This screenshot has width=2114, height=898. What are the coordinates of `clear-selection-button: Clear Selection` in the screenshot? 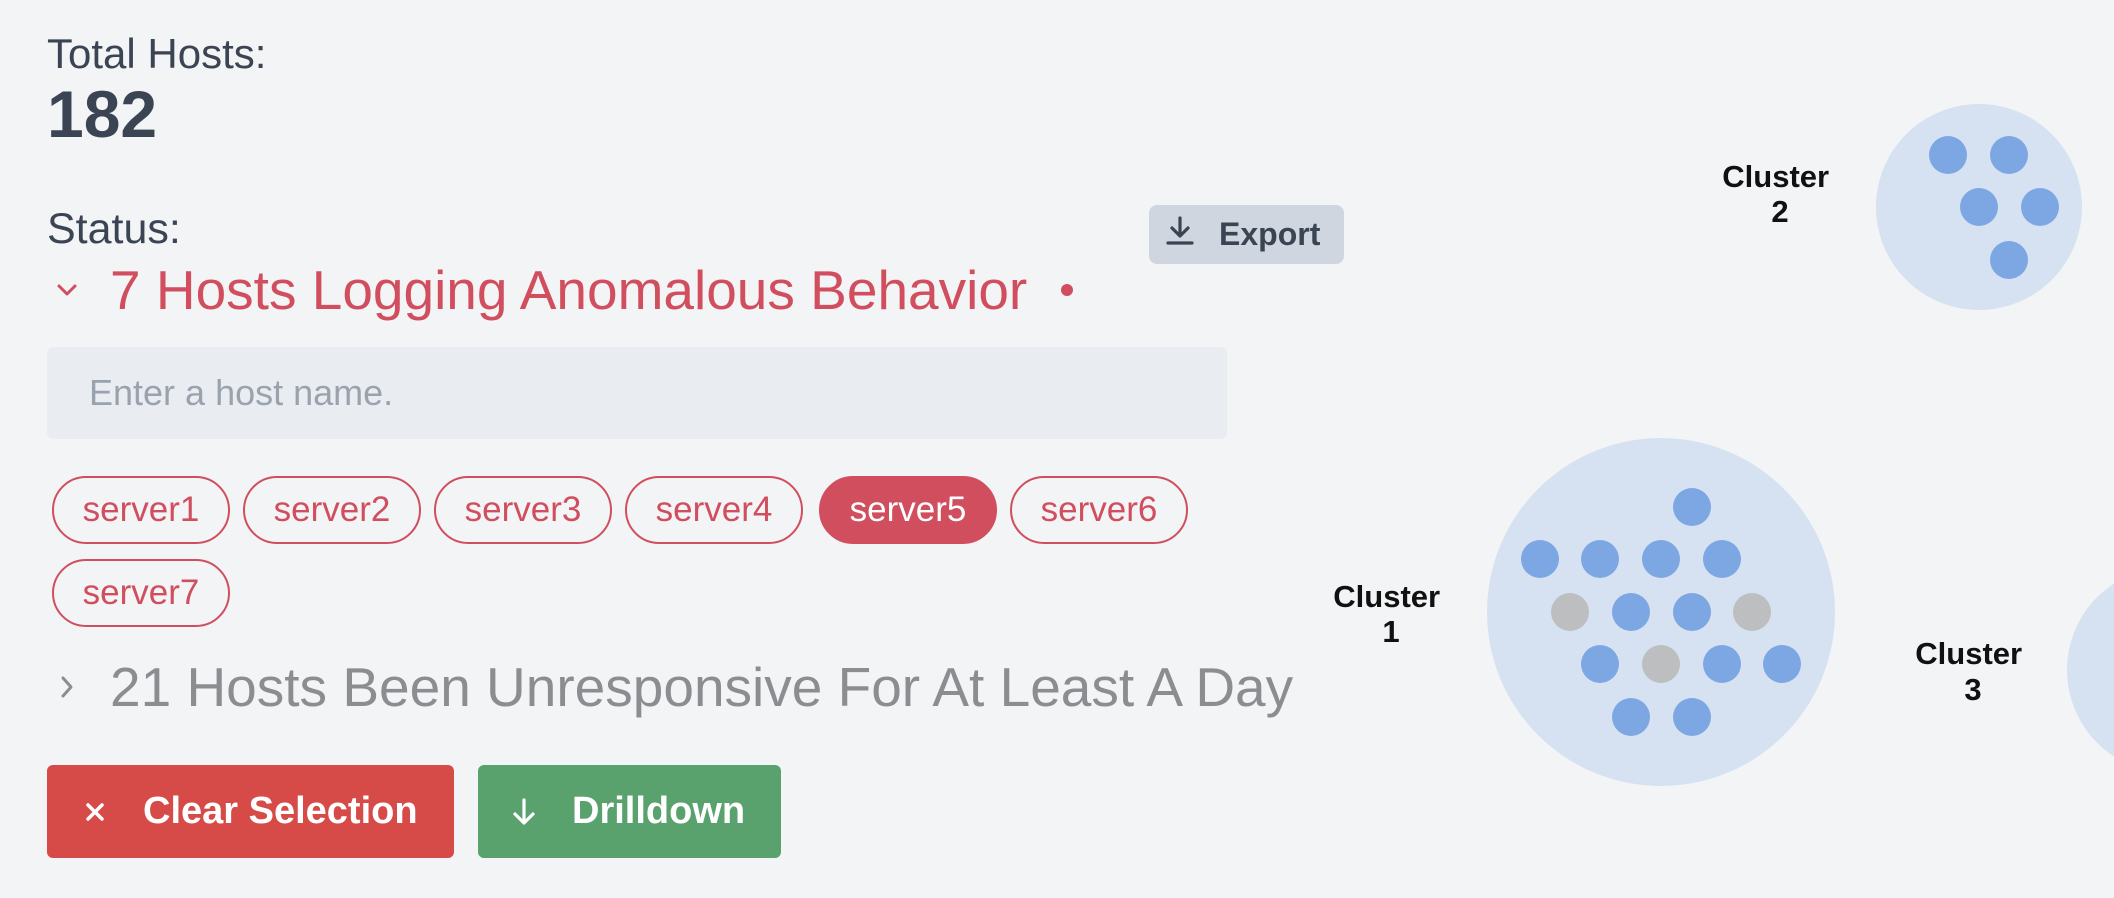 It's located at (250, 811).